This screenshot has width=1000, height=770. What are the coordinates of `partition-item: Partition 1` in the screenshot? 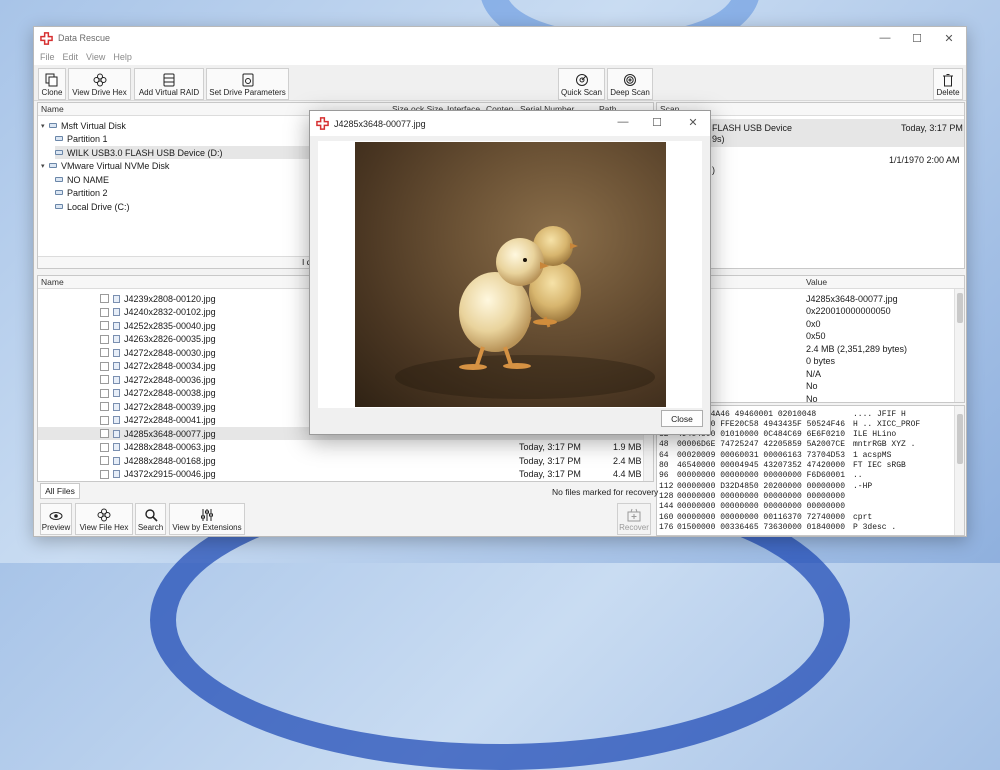 It's located at (81, 138).